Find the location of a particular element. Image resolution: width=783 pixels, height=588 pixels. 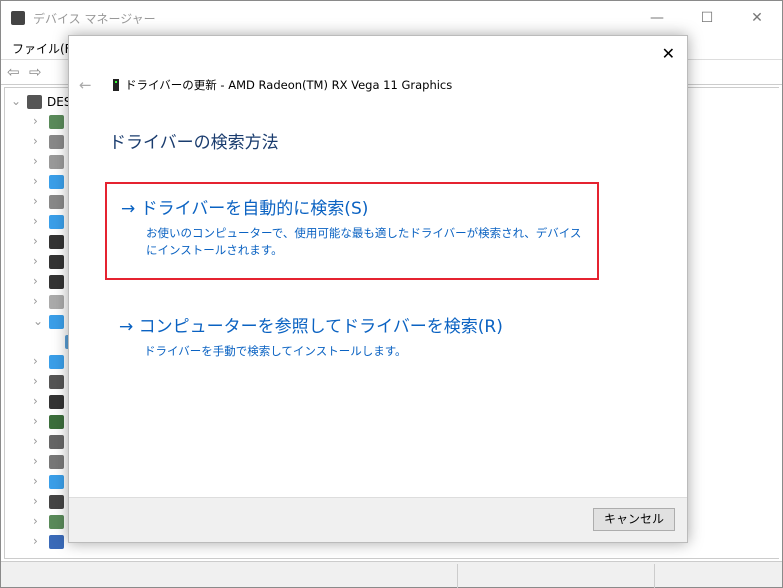

option-title: → ドライバーを自動的に検索(S) is located at coordinates (245, 209).